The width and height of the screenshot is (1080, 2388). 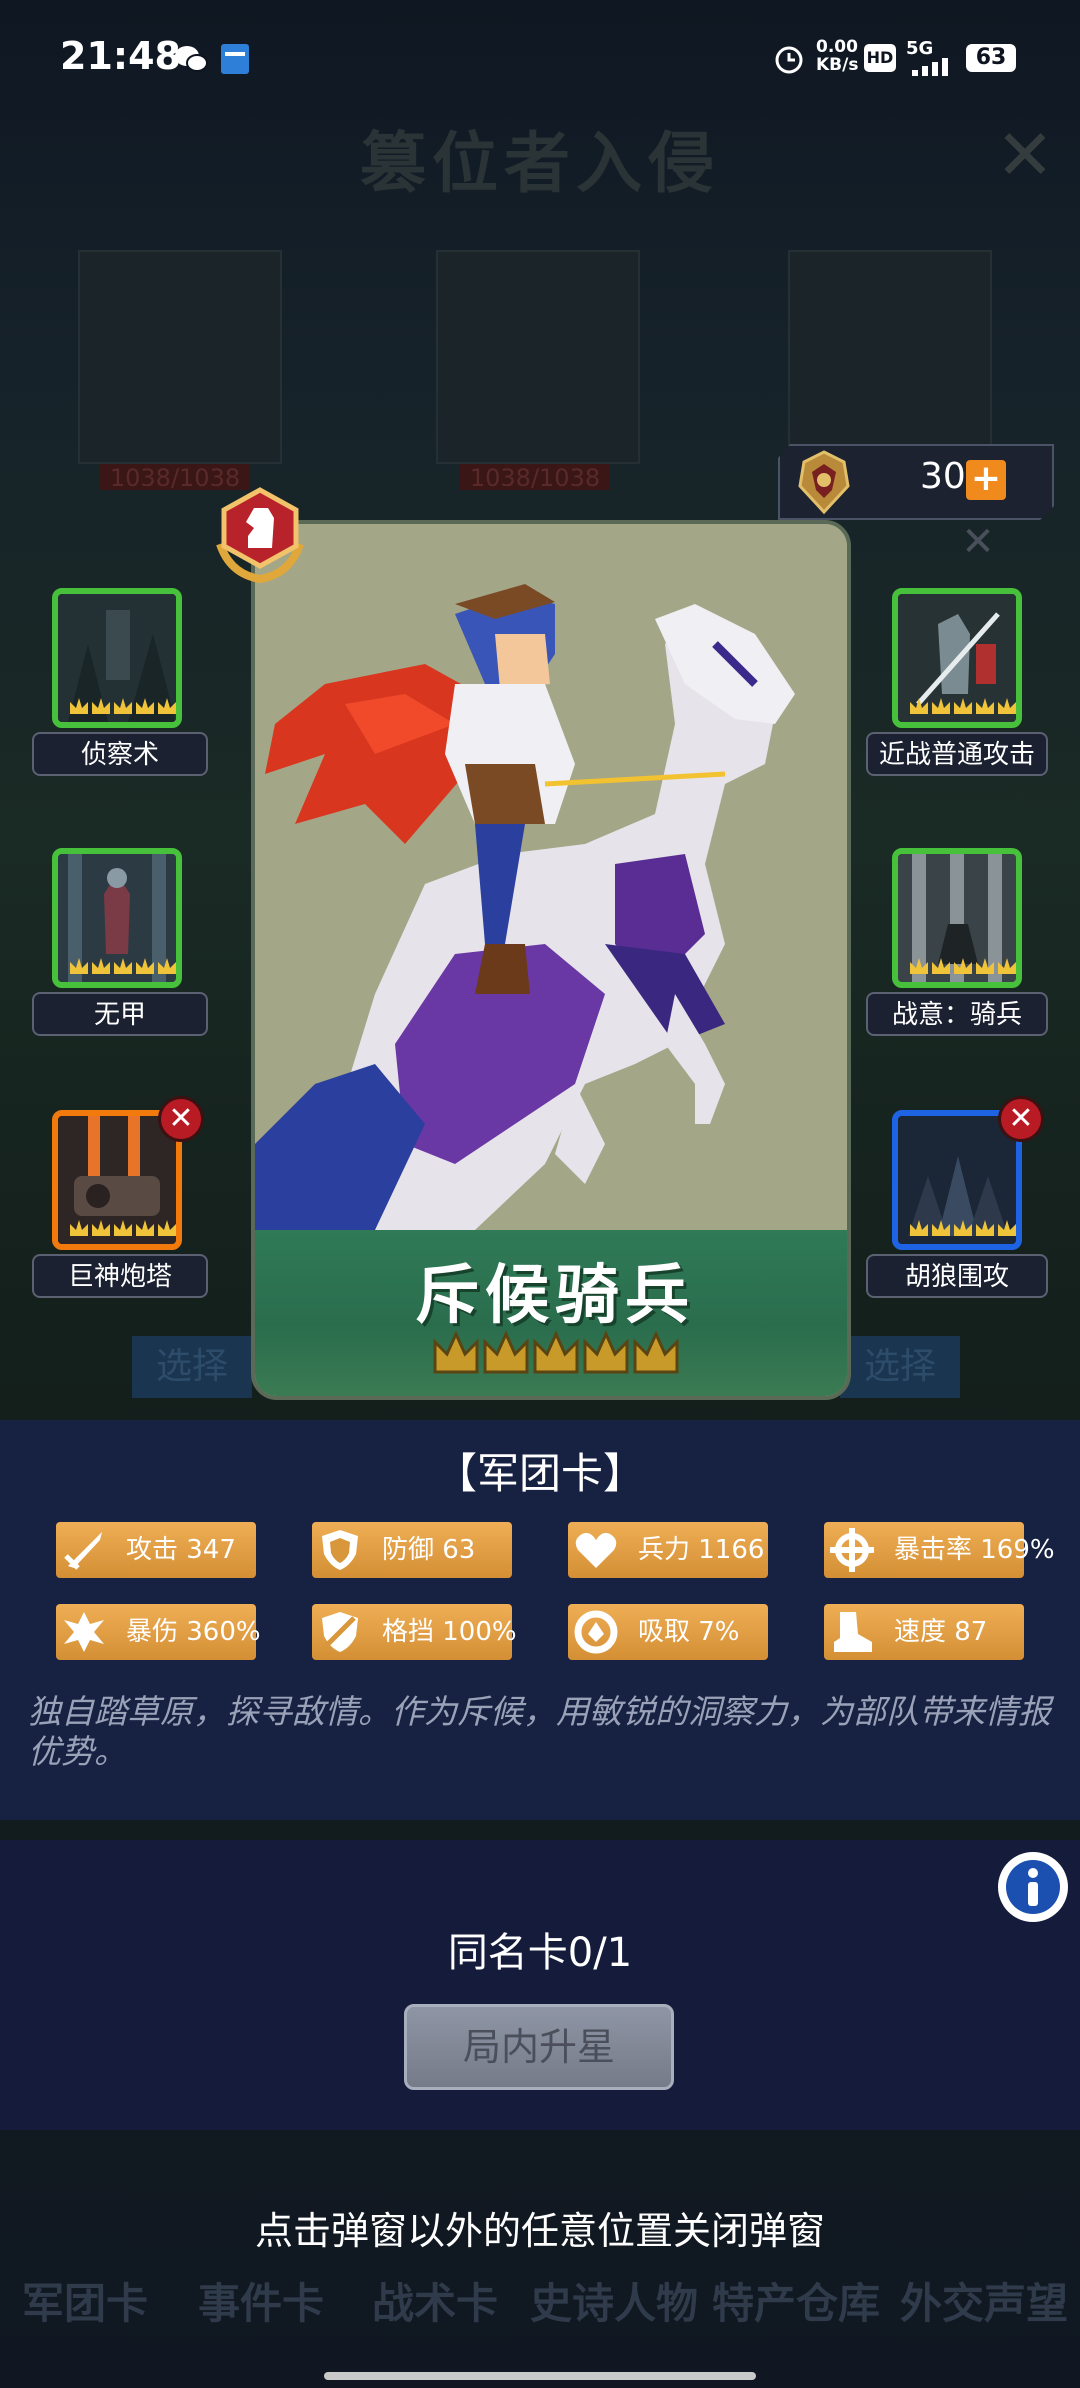 I want to click on stat-text: 速度 87, so click(x=941, y=1632).